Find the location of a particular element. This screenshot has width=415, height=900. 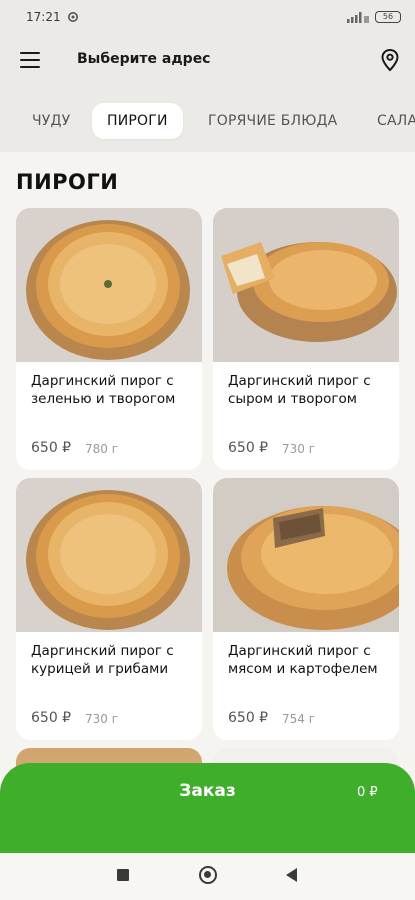

home-icon is located at coordinates (208, 875).